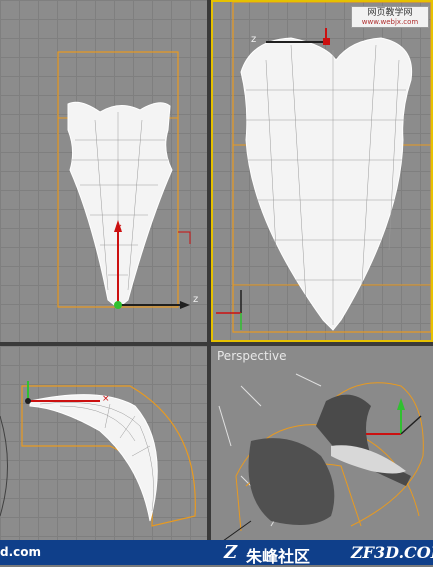 The width and height of the screenshot is (433, 567). Describe the element at coordinates (252, 356) in the screenshot. I see `viewport-label-perspective: Perspective` at that location.